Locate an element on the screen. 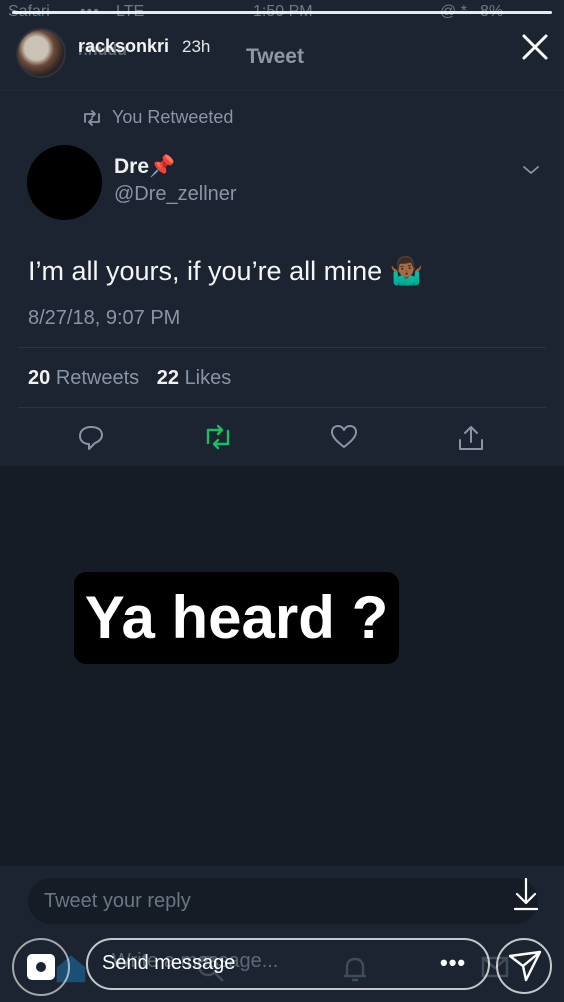 The width and height of the screenshot is (564, 1002). tweet-text-body: I’m all yours, if you’re all mine is located at coordinates (205, 271).